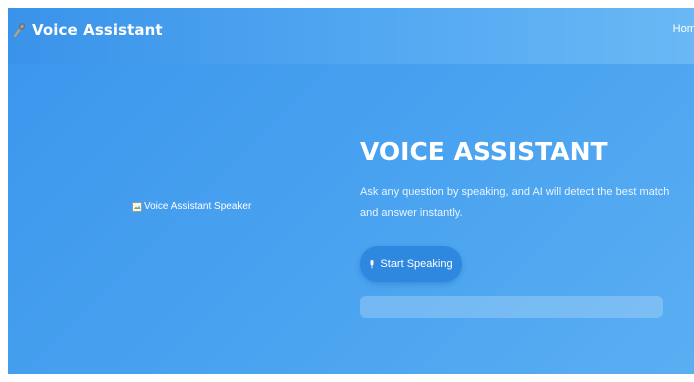 The image size is (694, 382). I want to click on nav-link-home: Home, so click(683, 29).